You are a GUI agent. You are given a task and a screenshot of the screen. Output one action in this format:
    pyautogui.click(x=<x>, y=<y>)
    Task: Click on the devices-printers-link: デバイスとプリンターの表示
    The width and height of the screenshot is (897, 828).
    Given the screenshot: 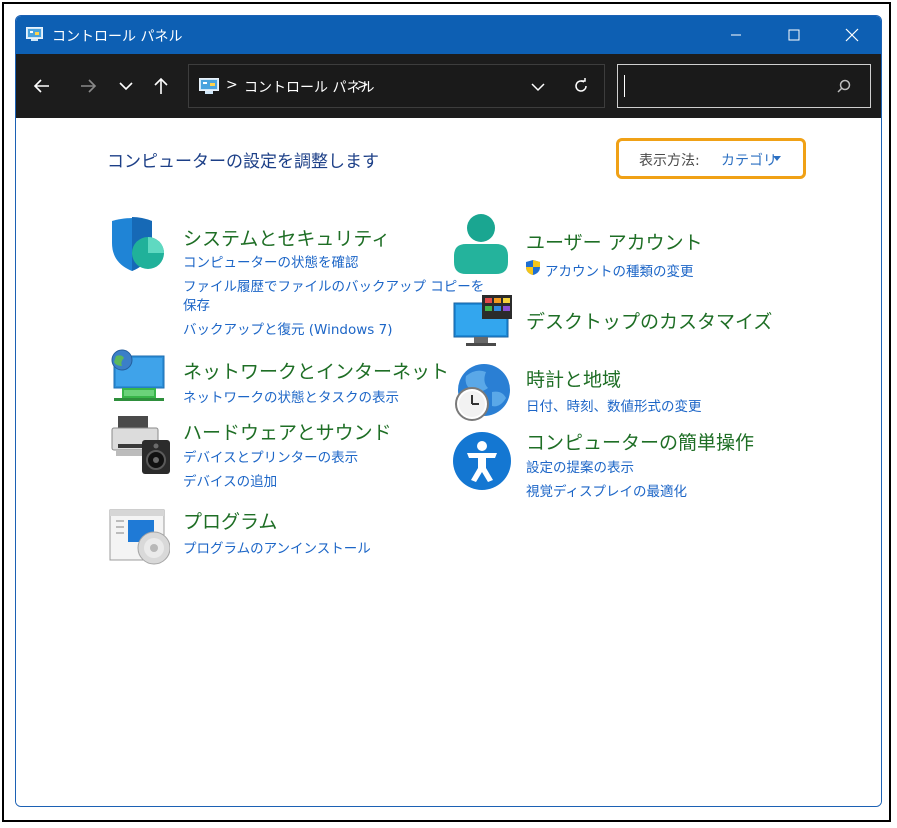 What is the action you would take?
    pyautogui.click(x=270, y=456)
    